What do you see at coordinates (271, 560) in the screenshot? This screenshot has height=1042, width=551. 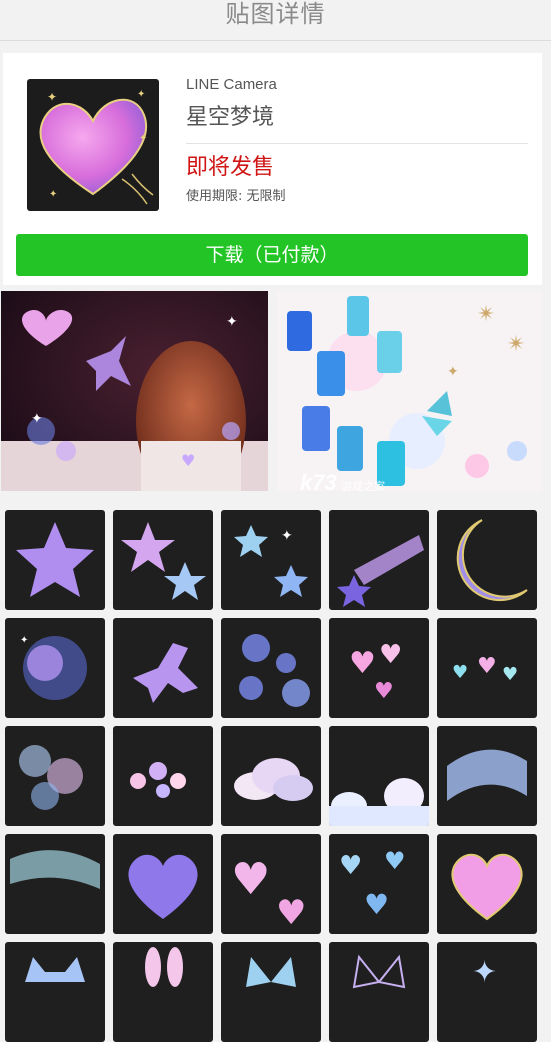 I see `sticker-twinkle-stars: ✦` at bounding box center [271, 560].